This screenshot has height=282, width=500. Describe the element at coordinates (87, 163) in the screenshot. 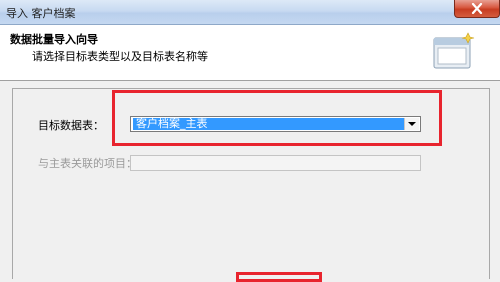

I see `related-item-label: 与主表关联的项目：` at that location.